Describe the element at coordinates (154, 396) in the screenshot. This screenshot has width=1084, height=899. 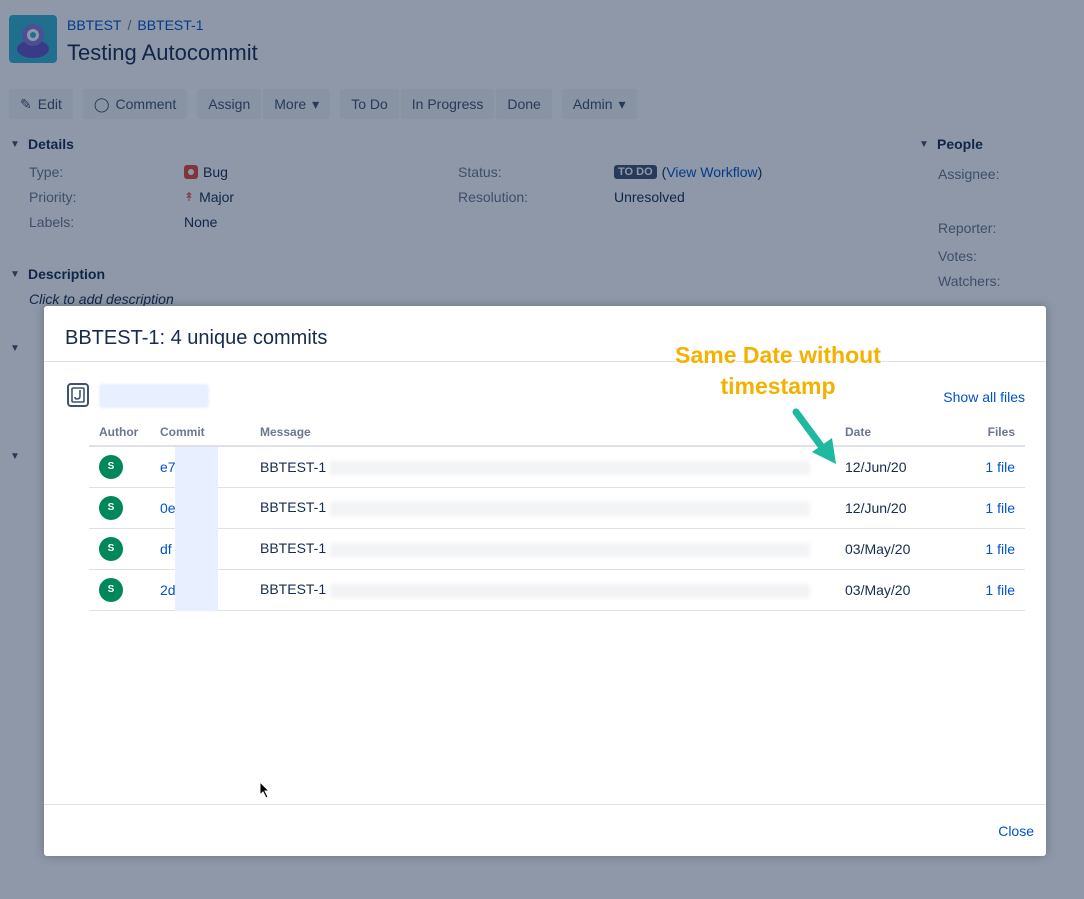
I see `repository-name` at that location.